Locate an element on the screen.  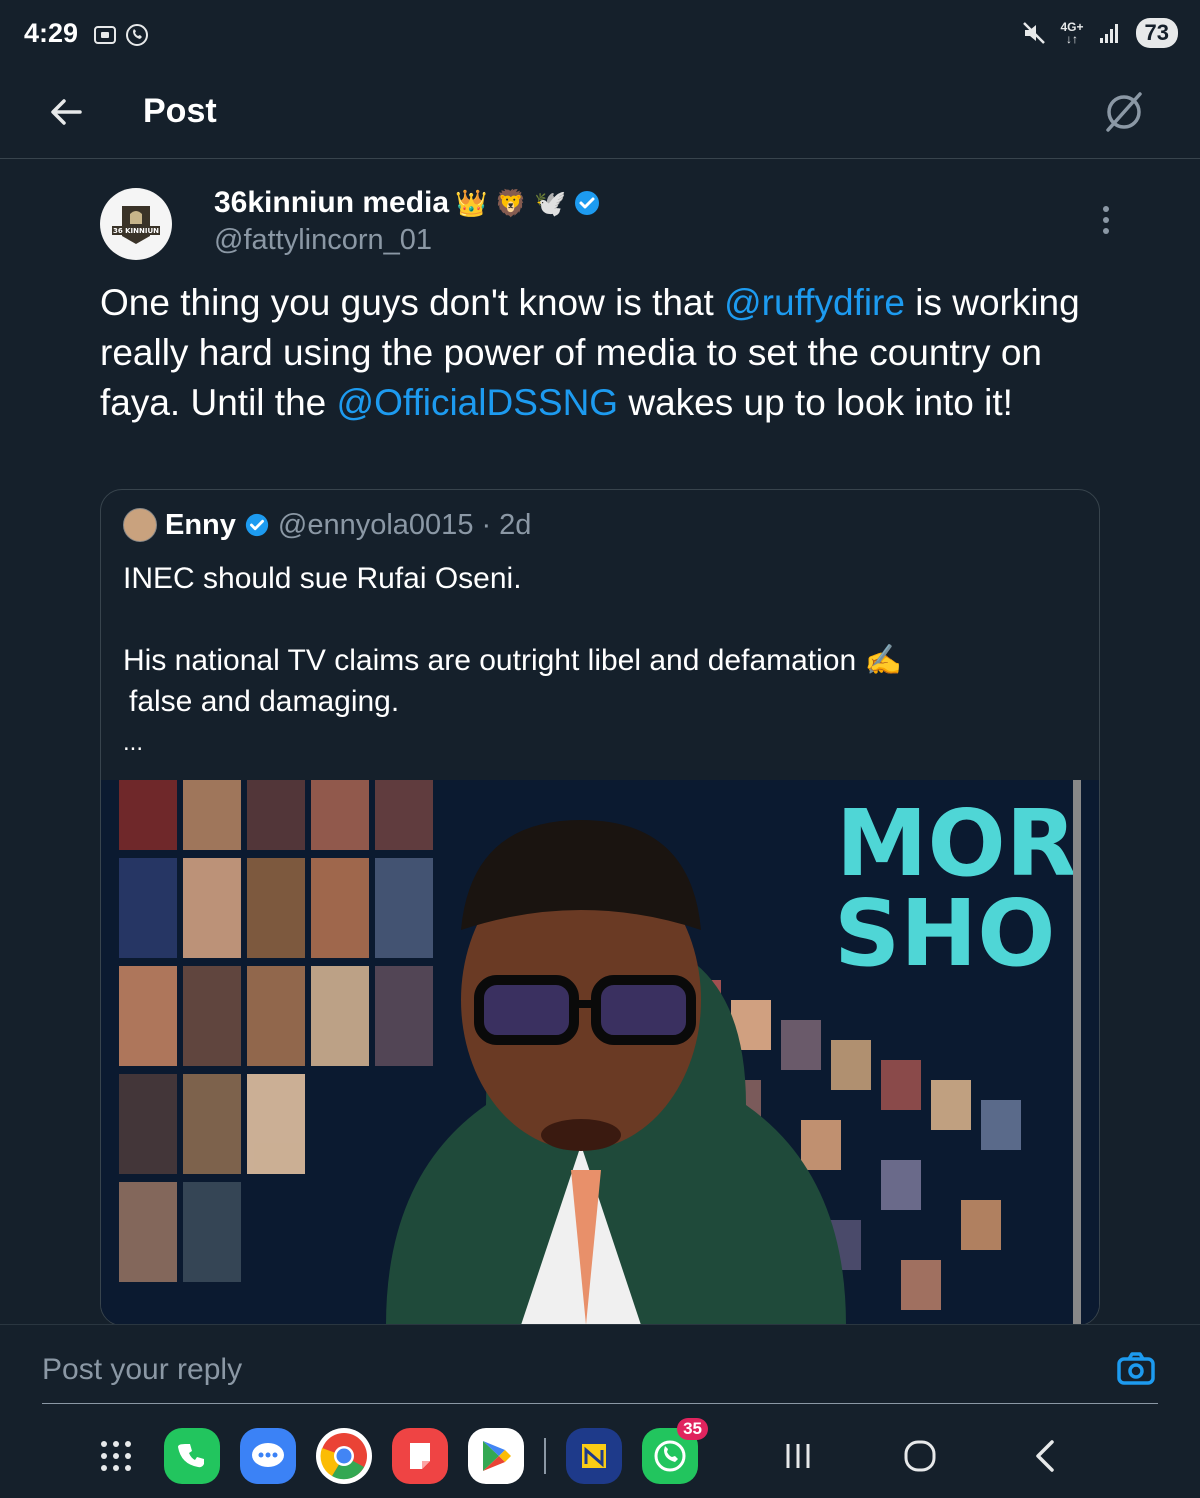
reply-underline is located at coordinates (600, 1403).